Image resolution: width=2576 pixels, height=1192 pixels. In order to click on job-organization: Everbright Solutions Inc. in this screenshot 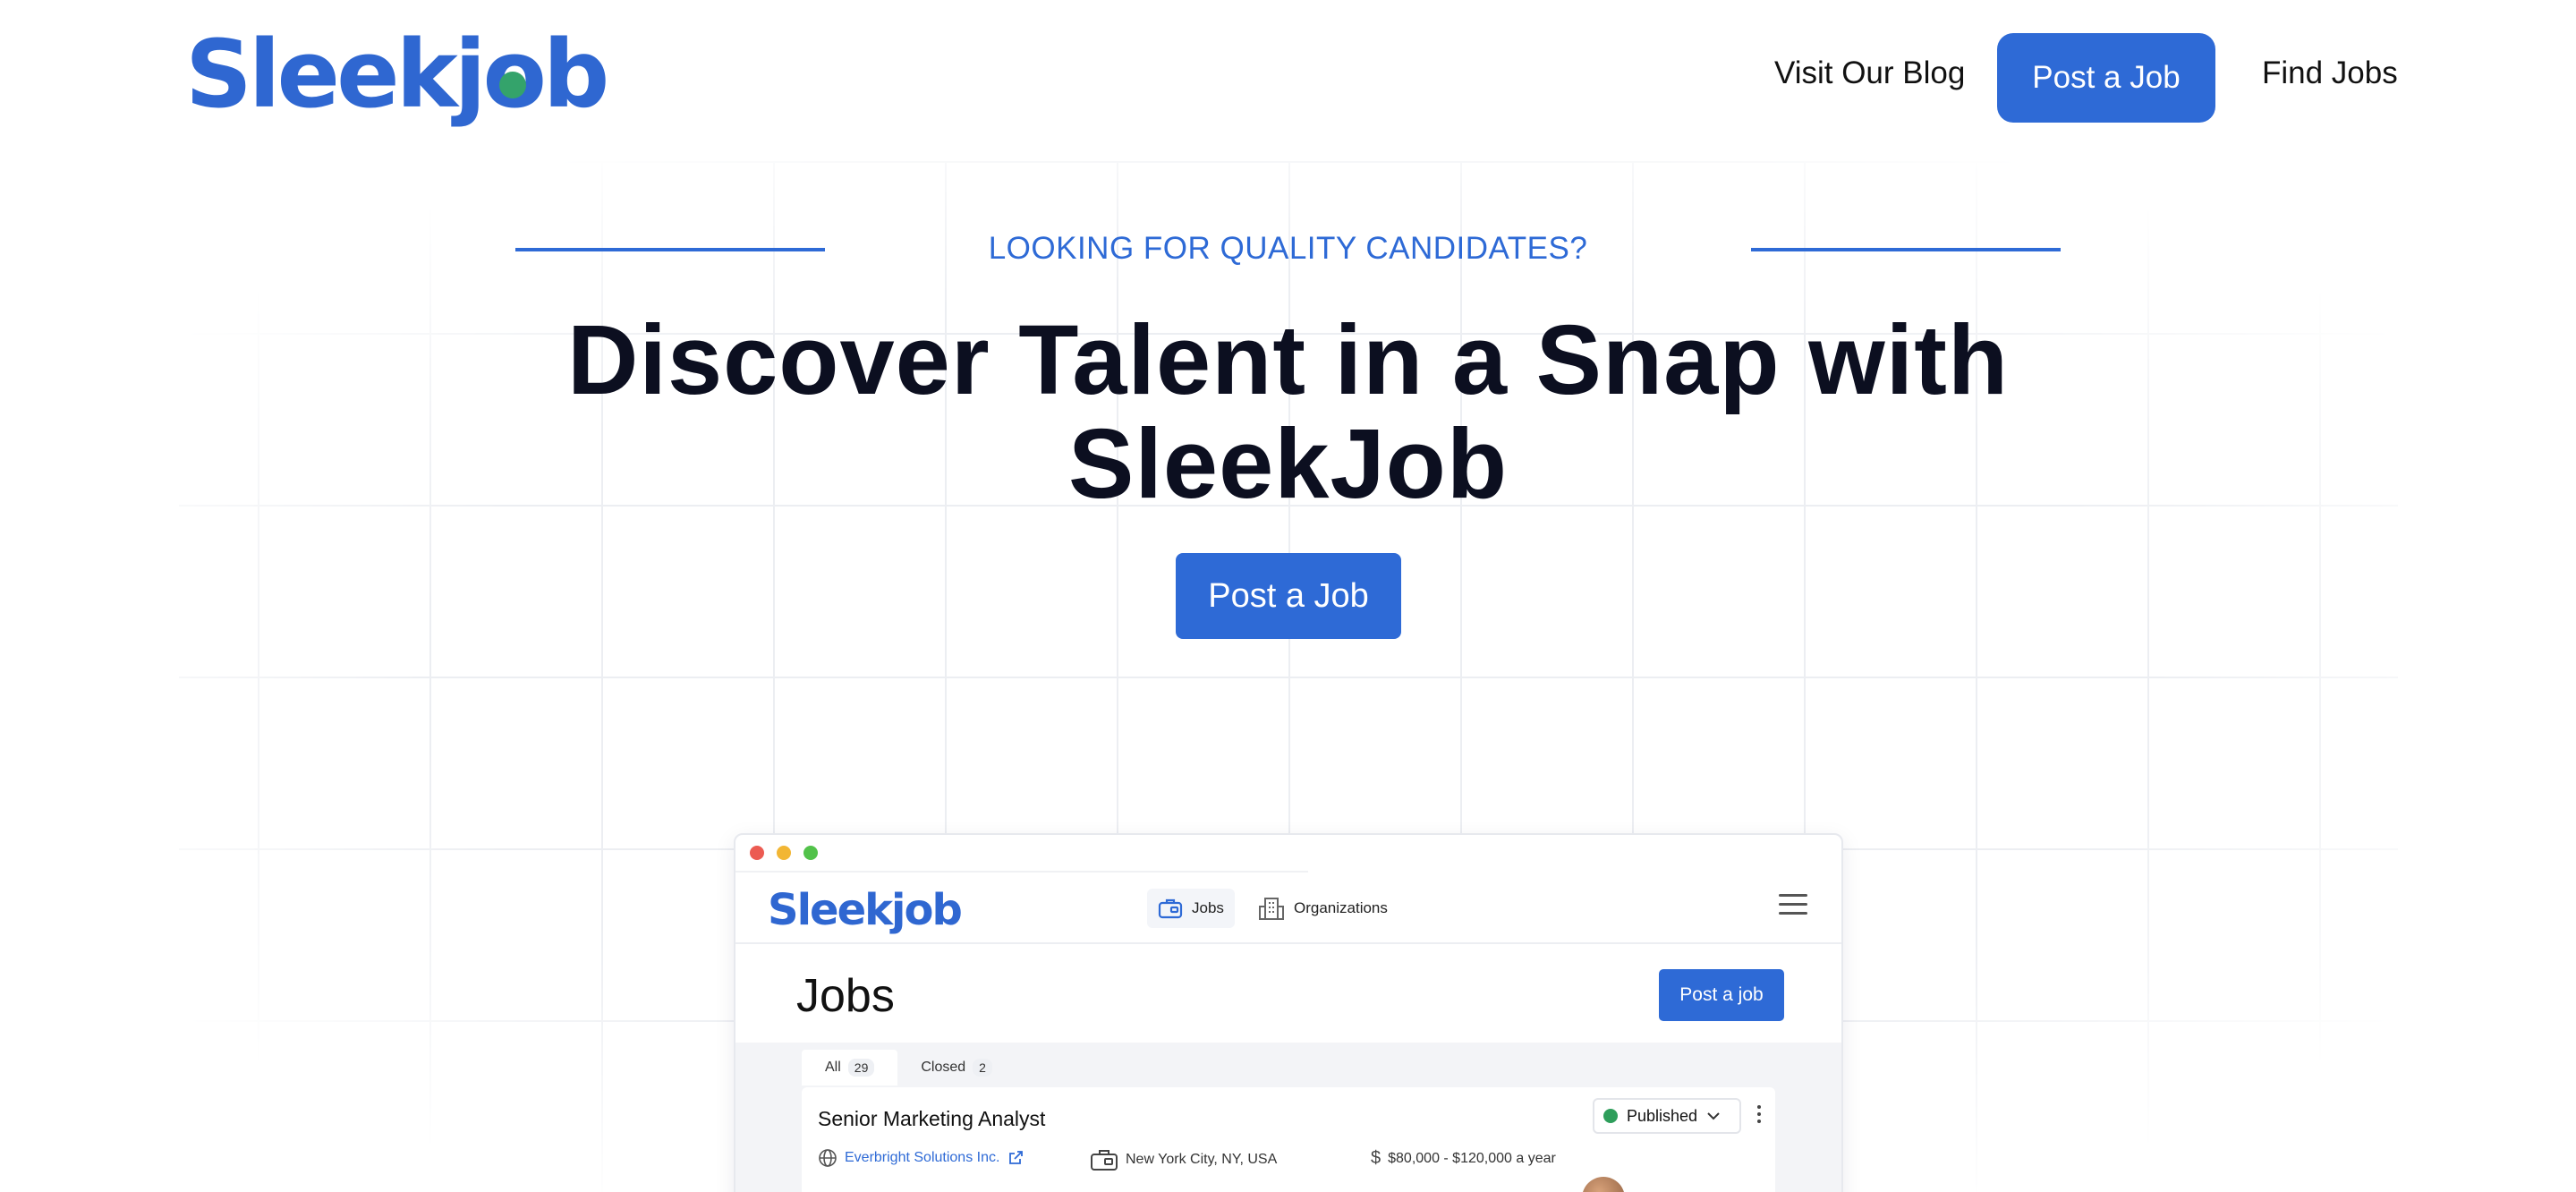, I will do `click(921, 1158)`.